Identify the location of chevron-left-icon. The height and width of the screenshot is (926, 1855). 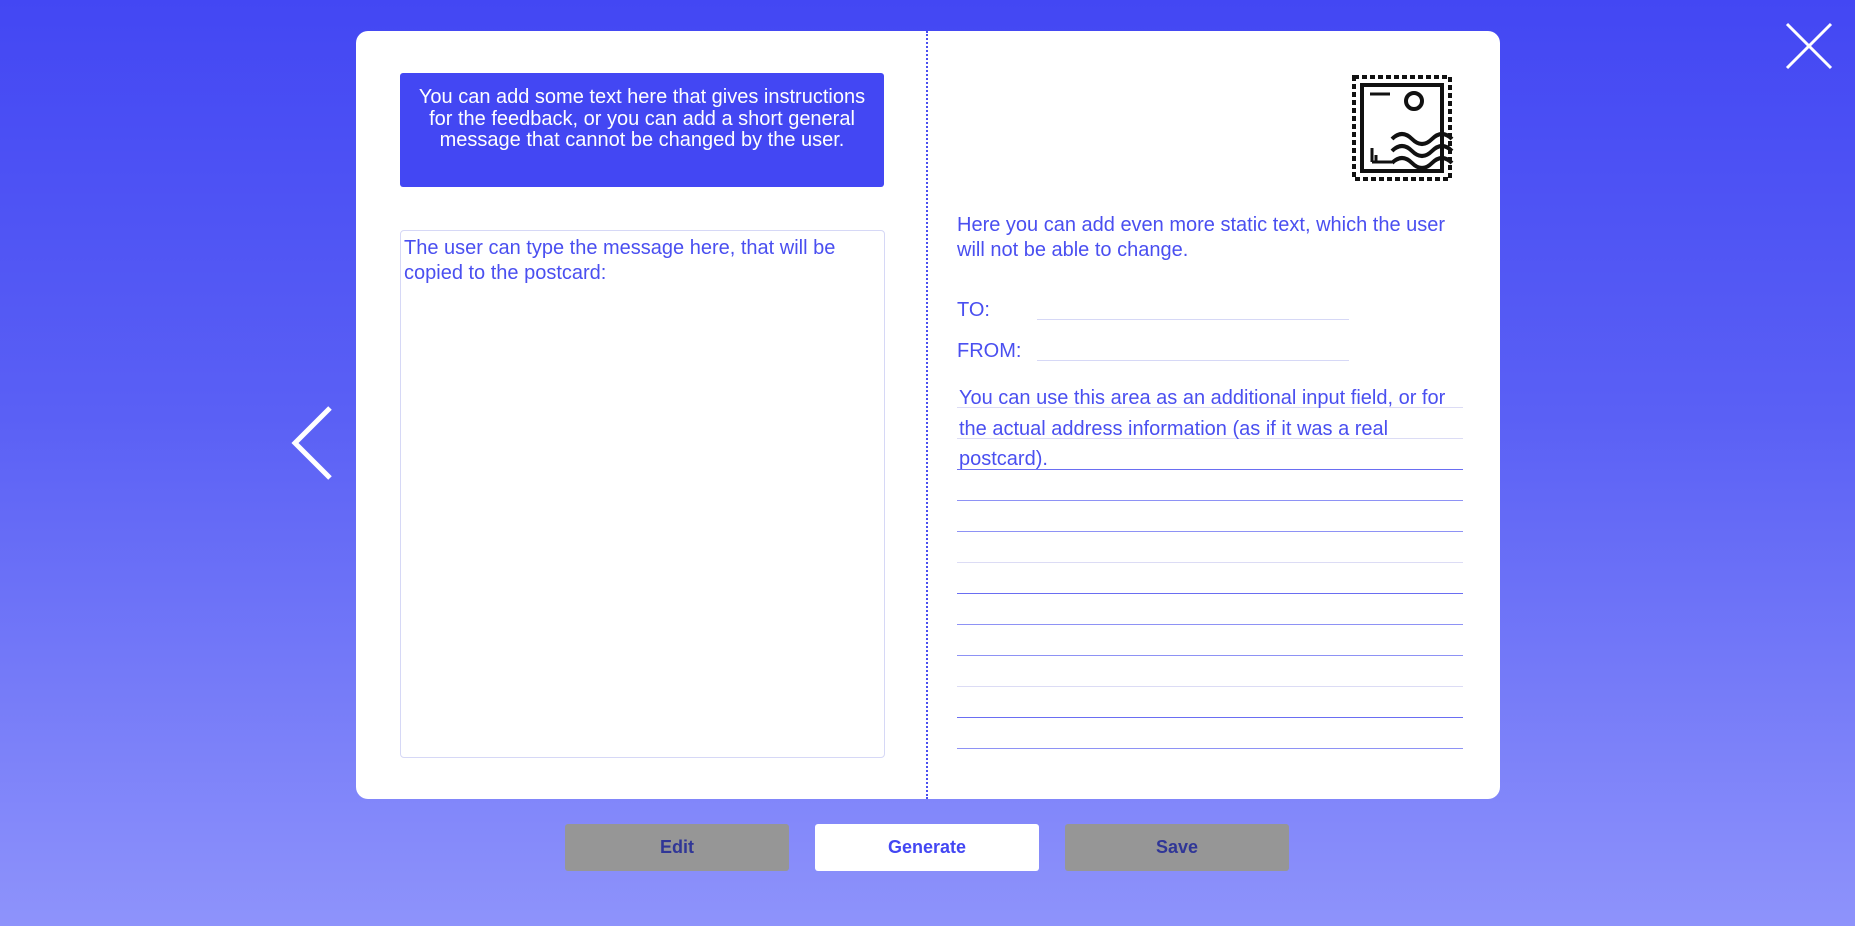
(311, 443).